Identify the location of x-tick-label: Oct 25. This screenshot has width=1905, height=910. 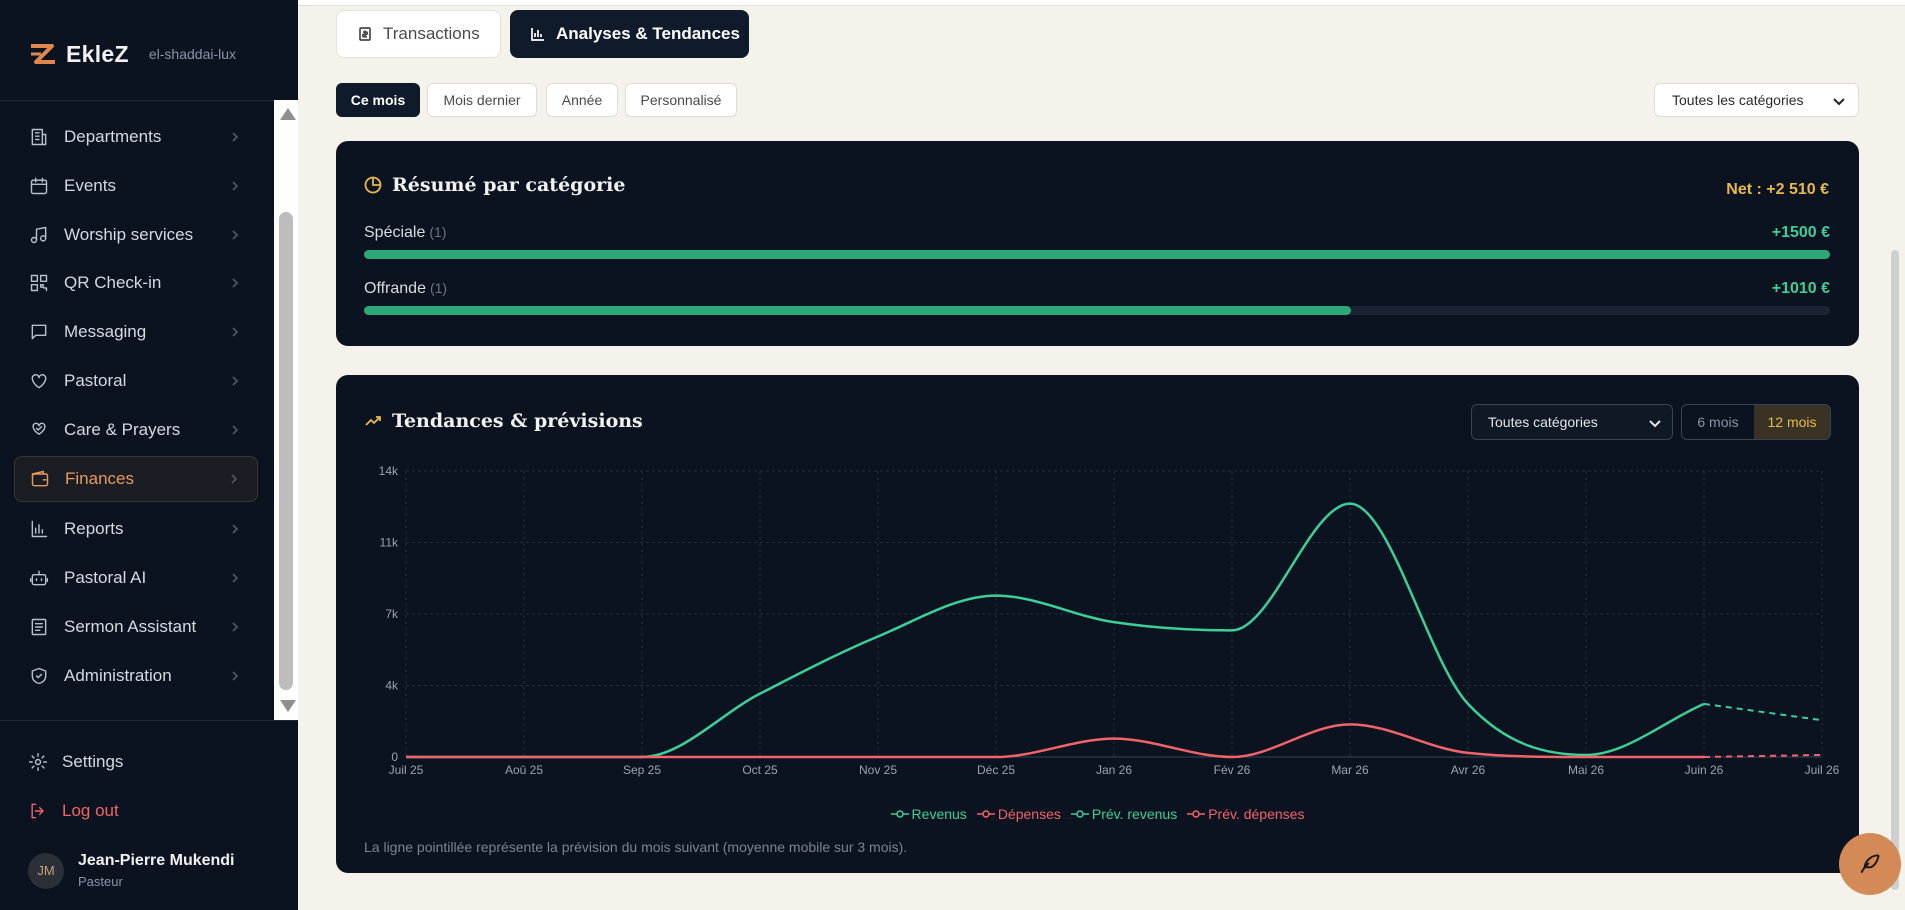
(760, 770).